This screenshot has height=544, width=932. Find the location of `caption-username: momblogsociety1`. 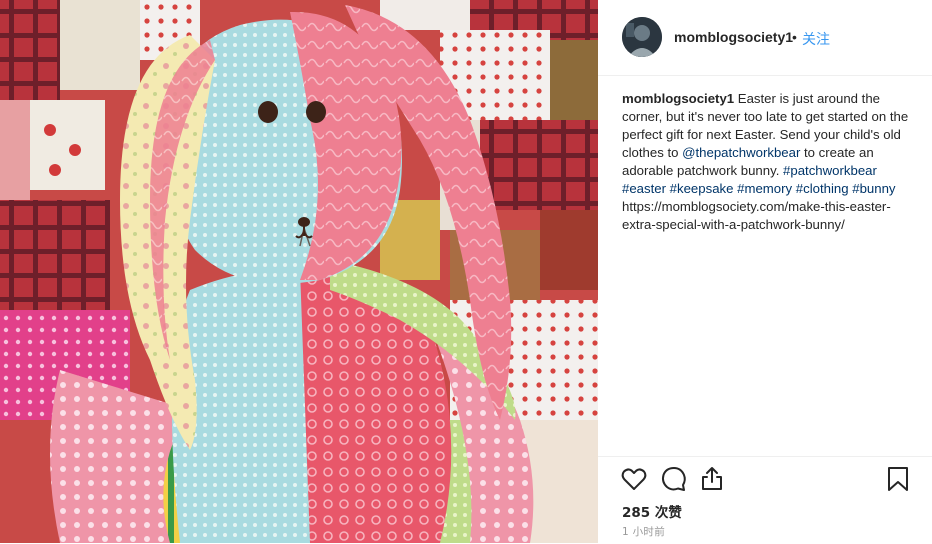

caption-username: momblogsociety1 is located at coordinates (678, 98).